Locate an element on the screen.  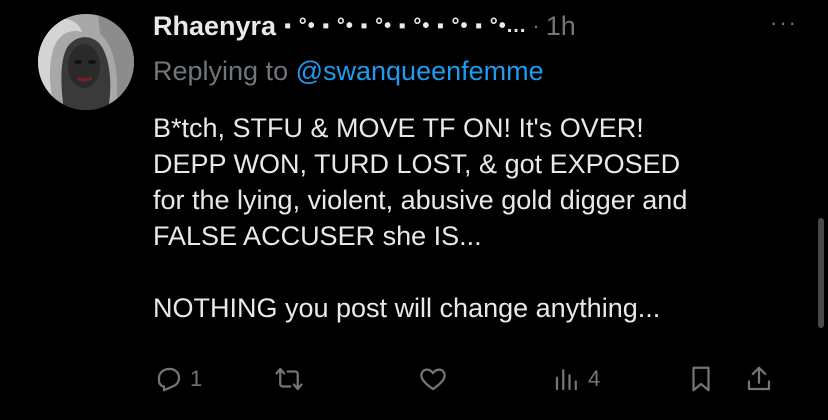
like-button is located at coordinates (436, 379).